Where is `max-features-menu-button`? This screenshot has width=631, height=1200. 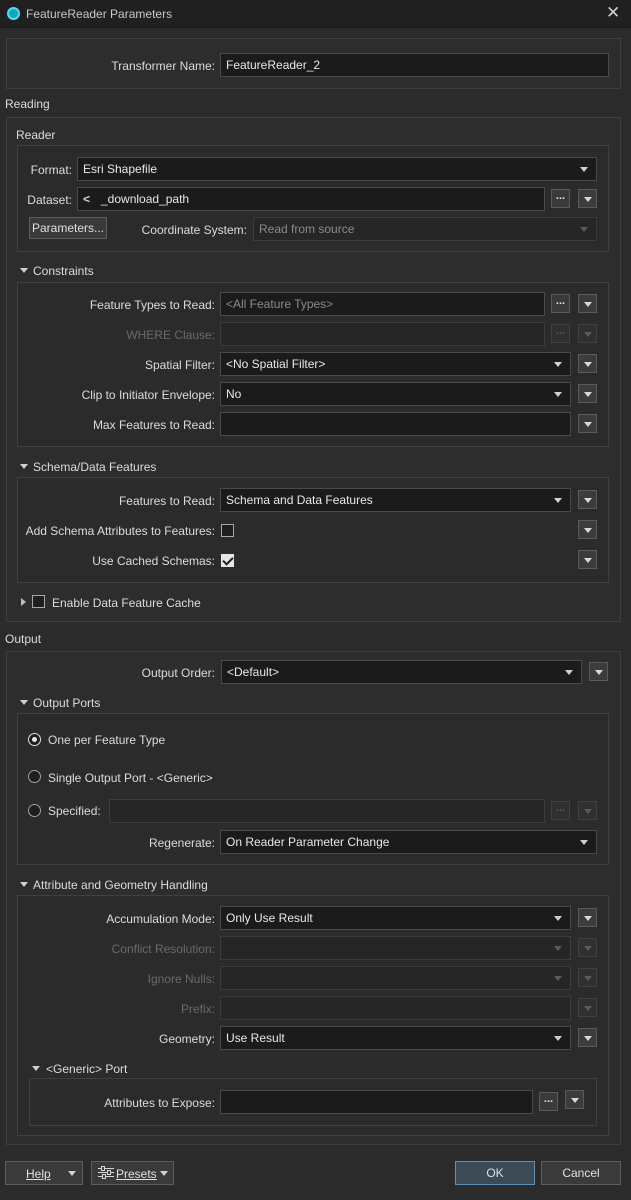 max-features-menu-button is located at coordinates (587, 423).